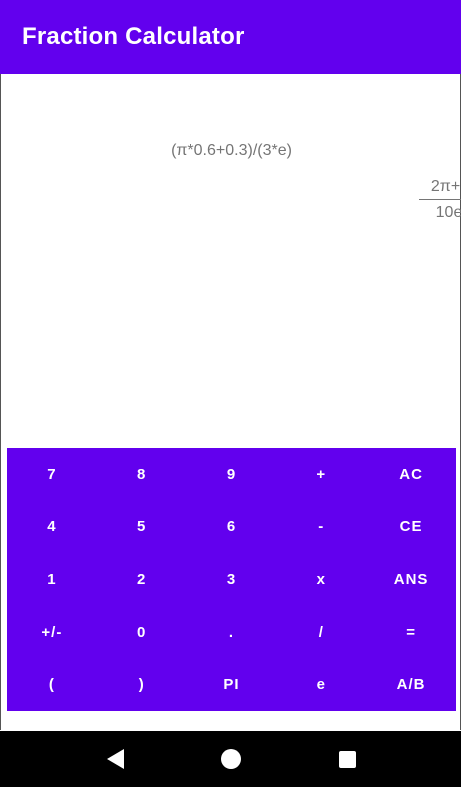  What do you see at coordinates (142, 684) in the screenshot?
I see `key-close-paren: )` at bounding box center [142, 684].